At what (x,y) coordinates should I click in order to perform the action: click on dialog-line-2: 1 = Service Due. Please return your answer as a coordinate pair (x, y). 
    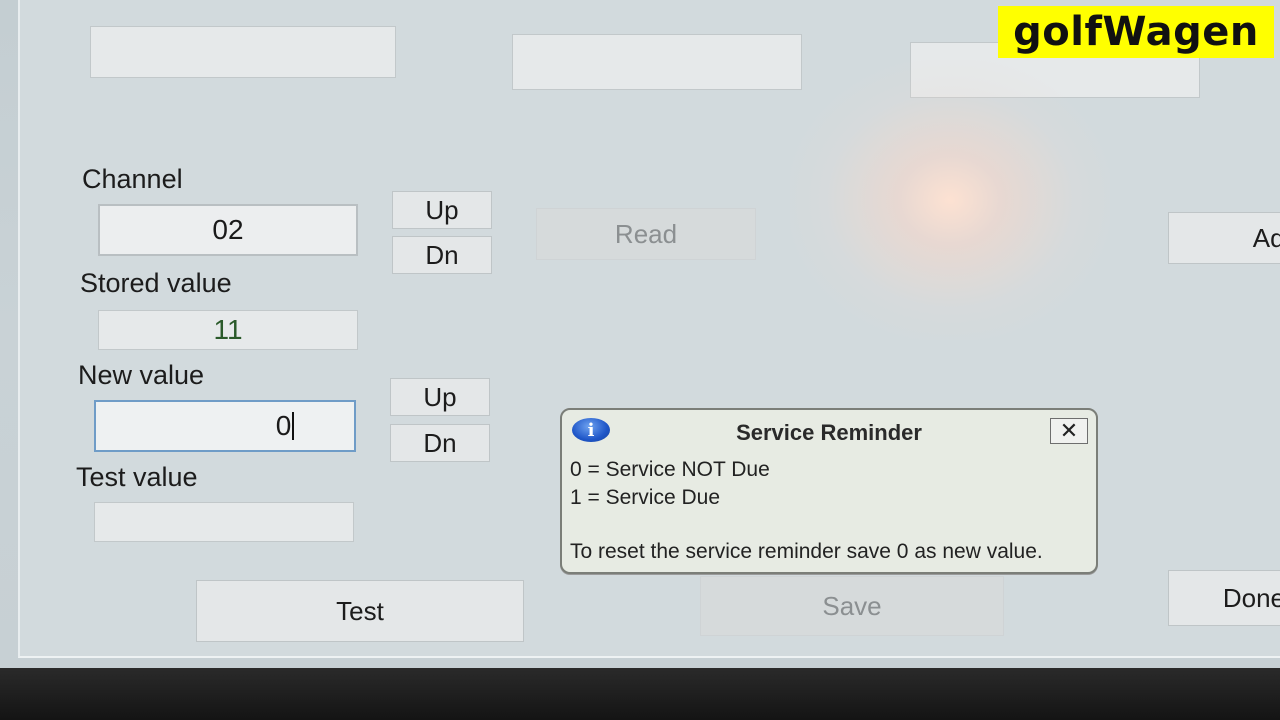
    Looking at the image, I should click on (645, 497).